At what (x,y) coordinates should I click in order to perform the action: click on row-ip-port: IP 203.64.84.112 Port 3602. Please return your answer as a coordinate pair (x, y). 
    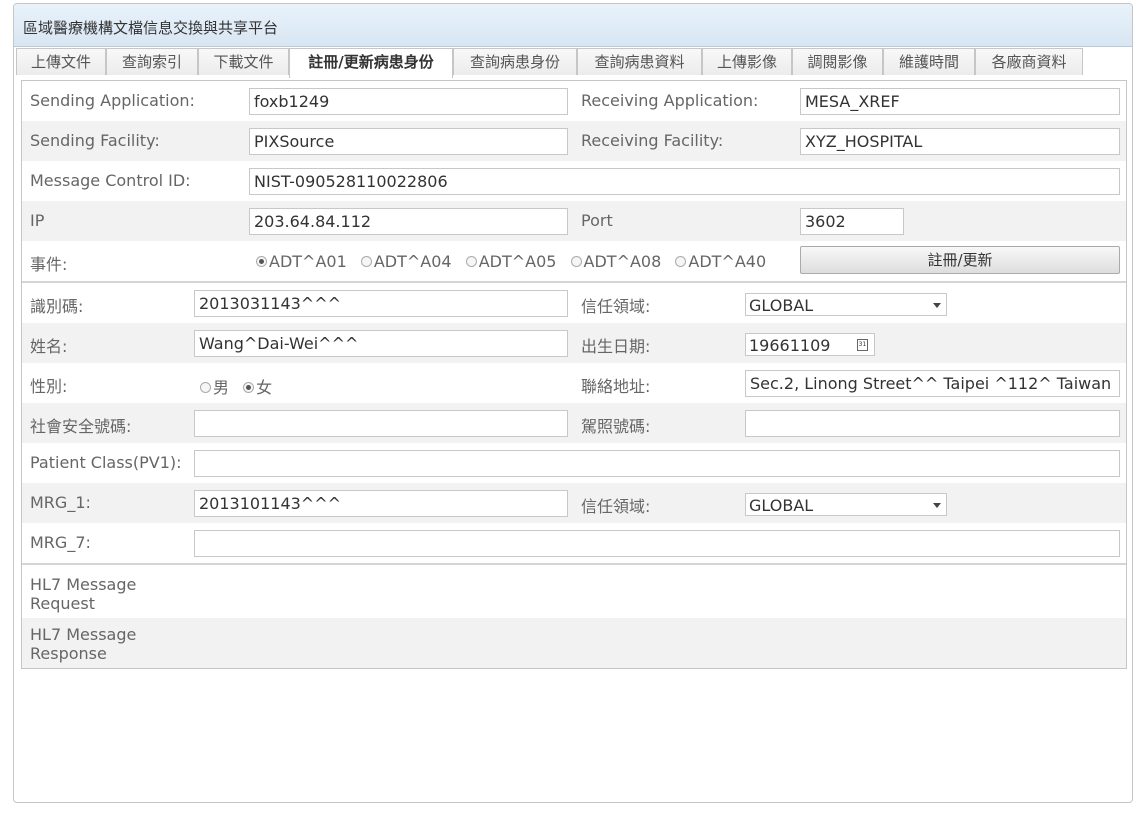
    Looking at the image, I should click on (574, 221).